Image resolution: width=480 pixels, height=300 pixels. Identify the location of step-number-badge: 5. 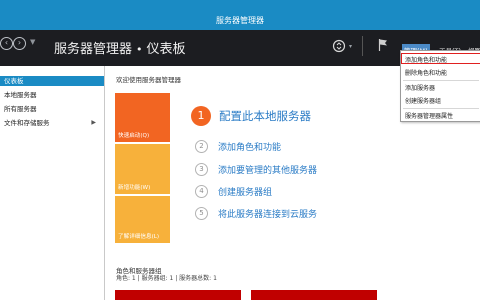
(201, 213).